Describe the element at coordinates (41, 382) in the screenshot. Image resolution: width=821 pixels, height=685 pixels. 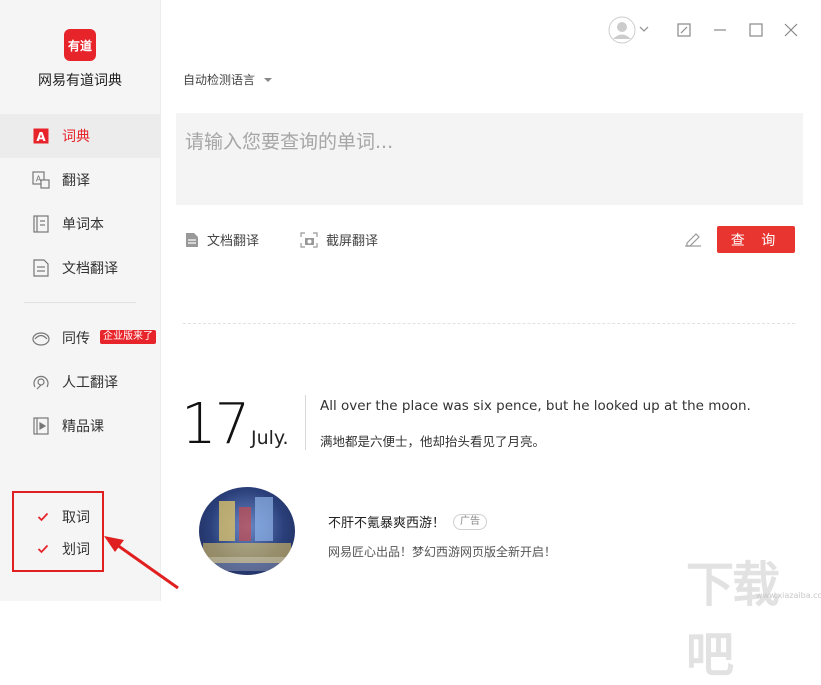
I see `human-translate-icon` at that location.